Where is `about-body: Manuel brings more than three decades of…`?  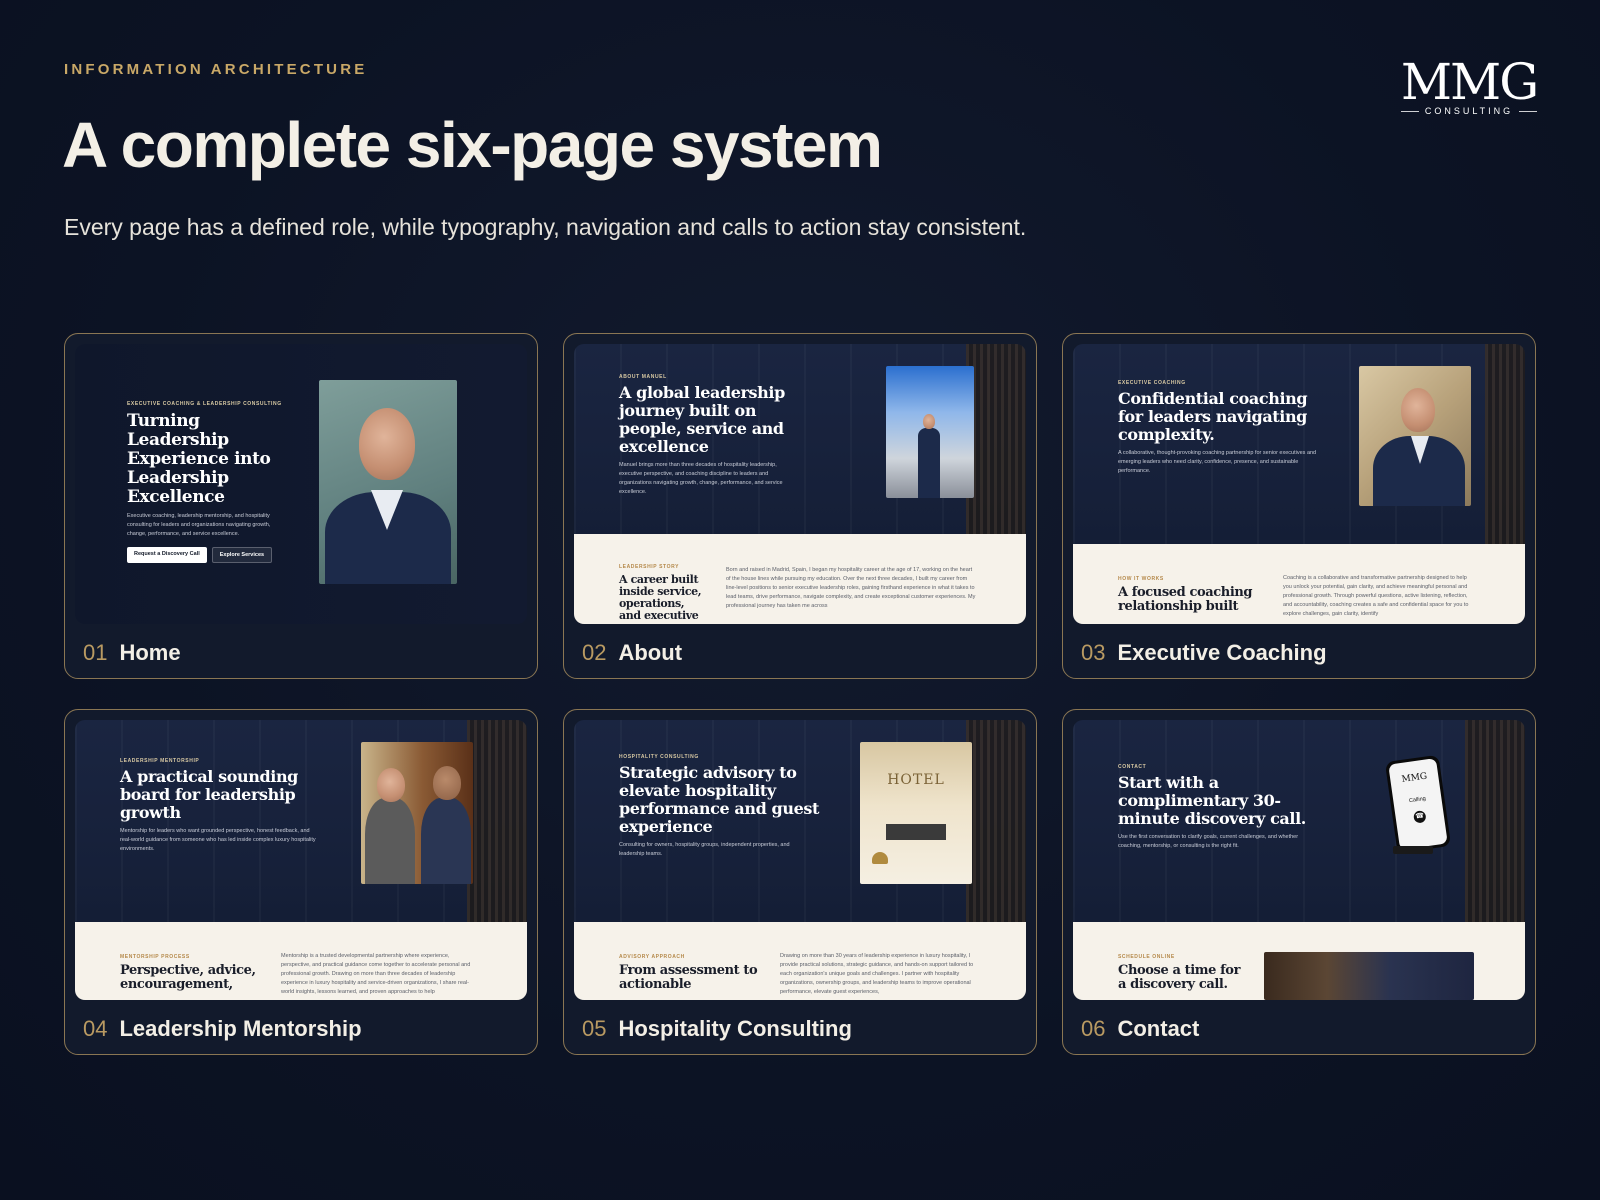 about-body: Manuel brings more than three decades of… is located at coordinates (701, 478).